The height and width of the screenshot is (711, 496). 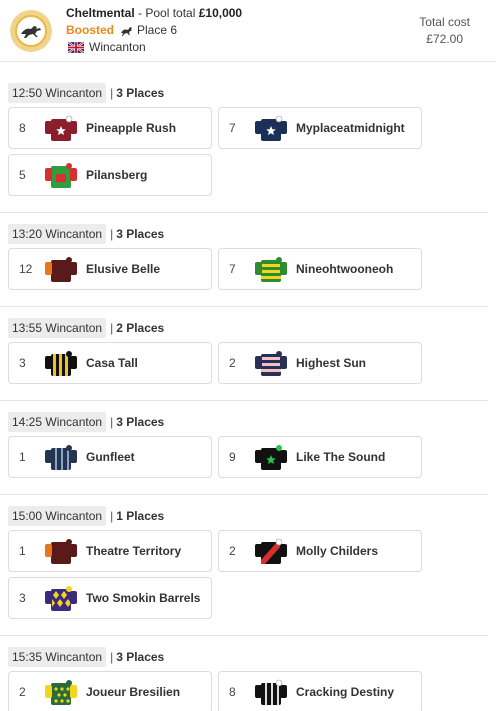 I want to click on pool-title: Cheltmental - Pool total £10,000, so click(x=154, y=13).